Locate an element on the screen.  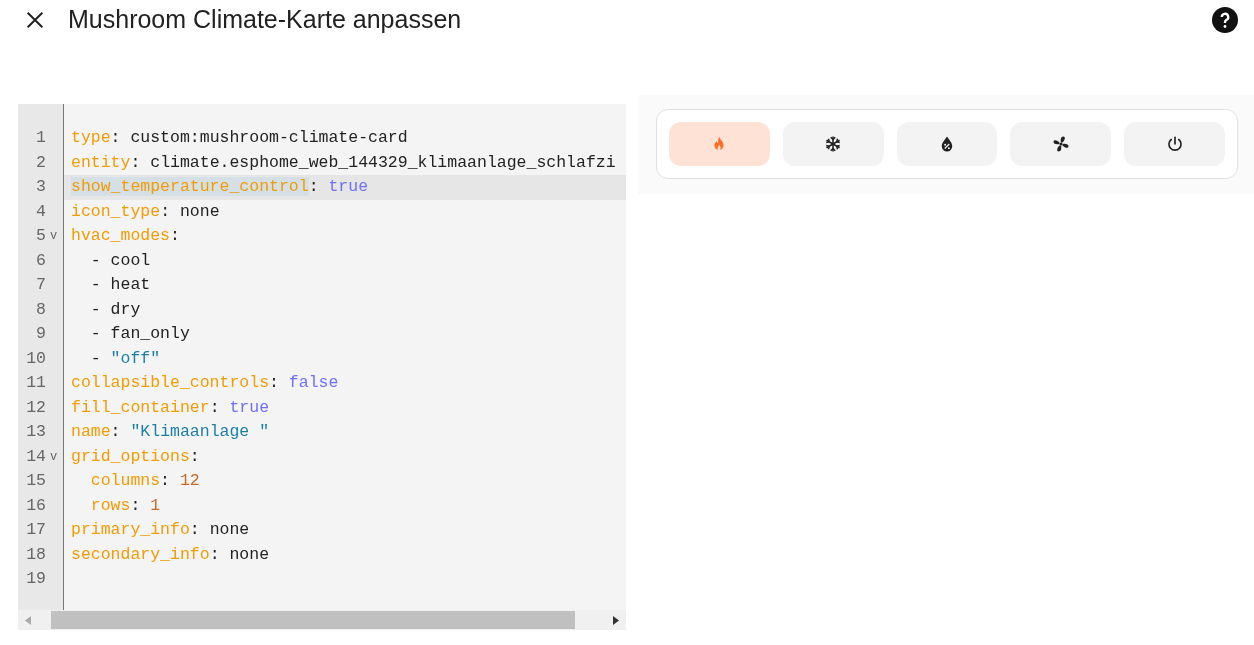
code-line: - cool is located at coordinates (120, 260).